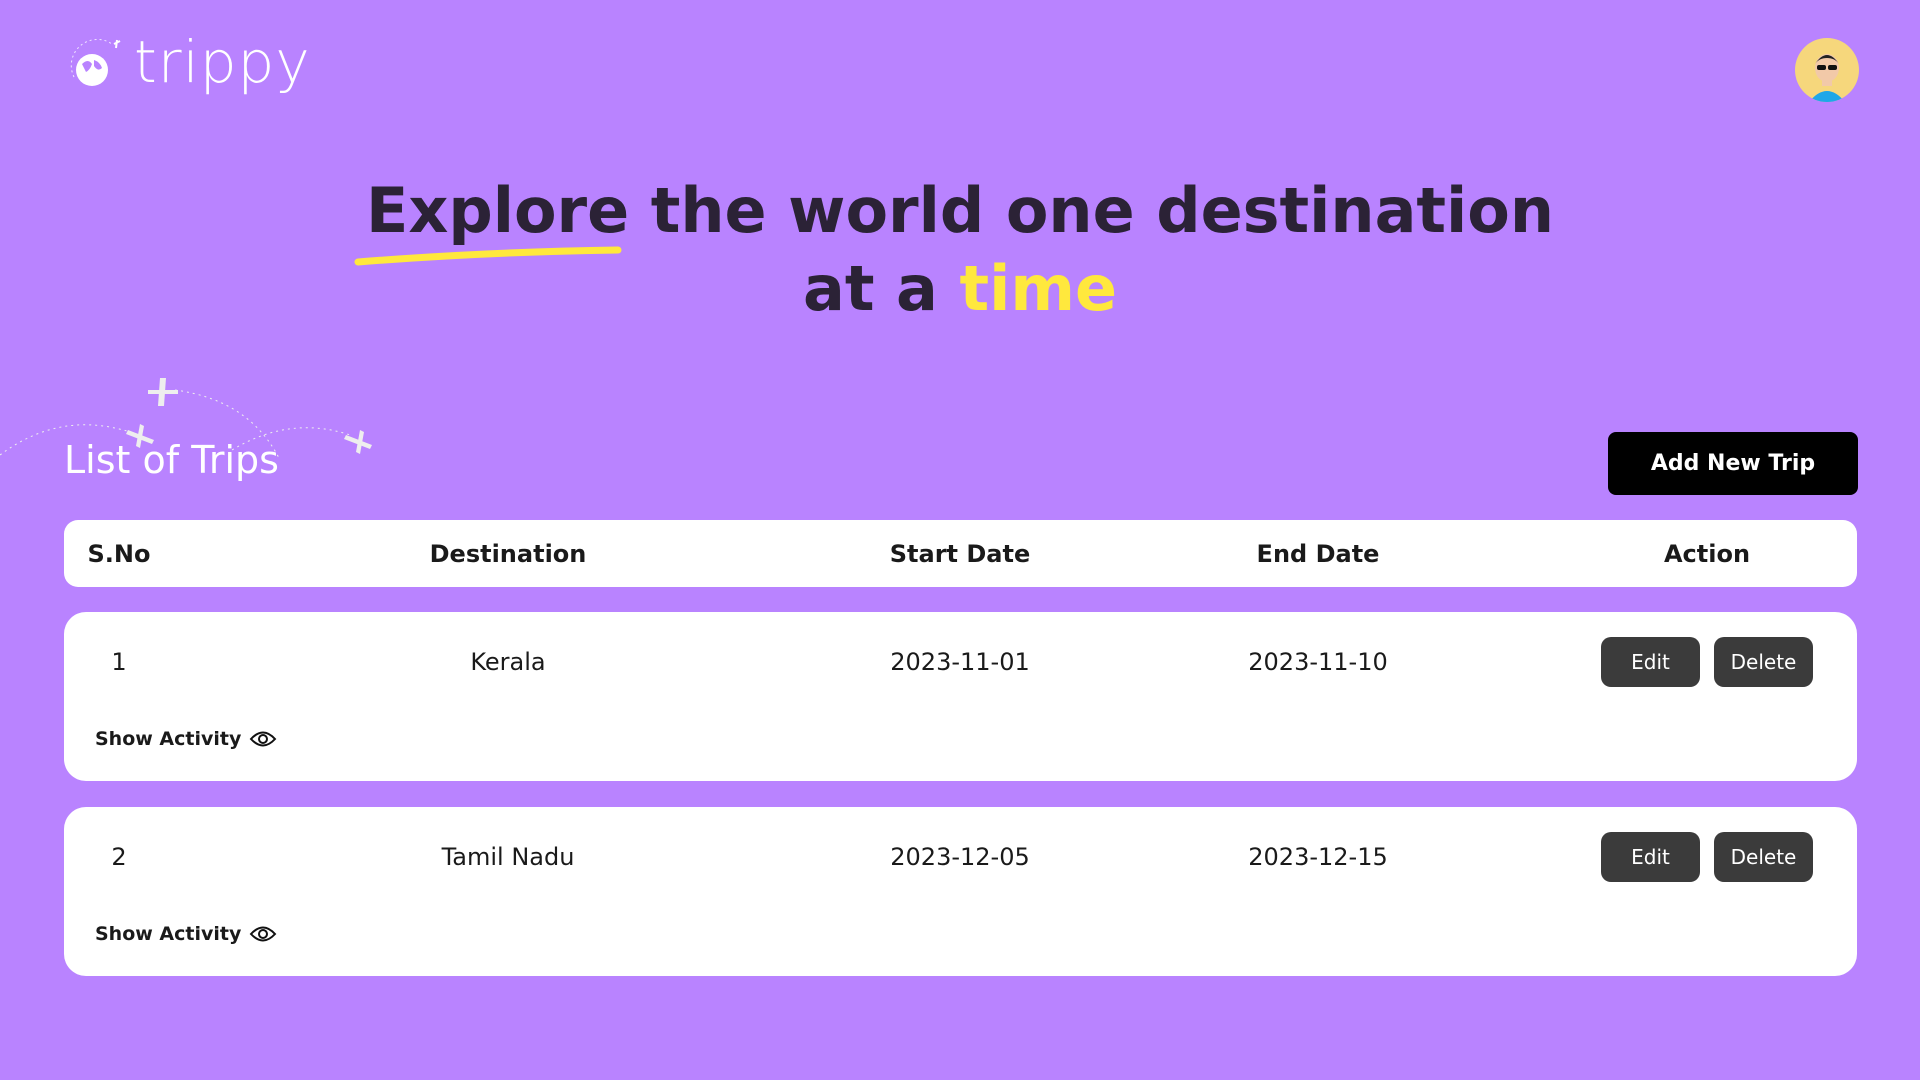 Image resolution: width=1920 pixels, height=1080 pixels. What do you see at coordinates (119, 554) in the screenshot?
I see `header-sno: S.No` at bounding box center [119, 554].